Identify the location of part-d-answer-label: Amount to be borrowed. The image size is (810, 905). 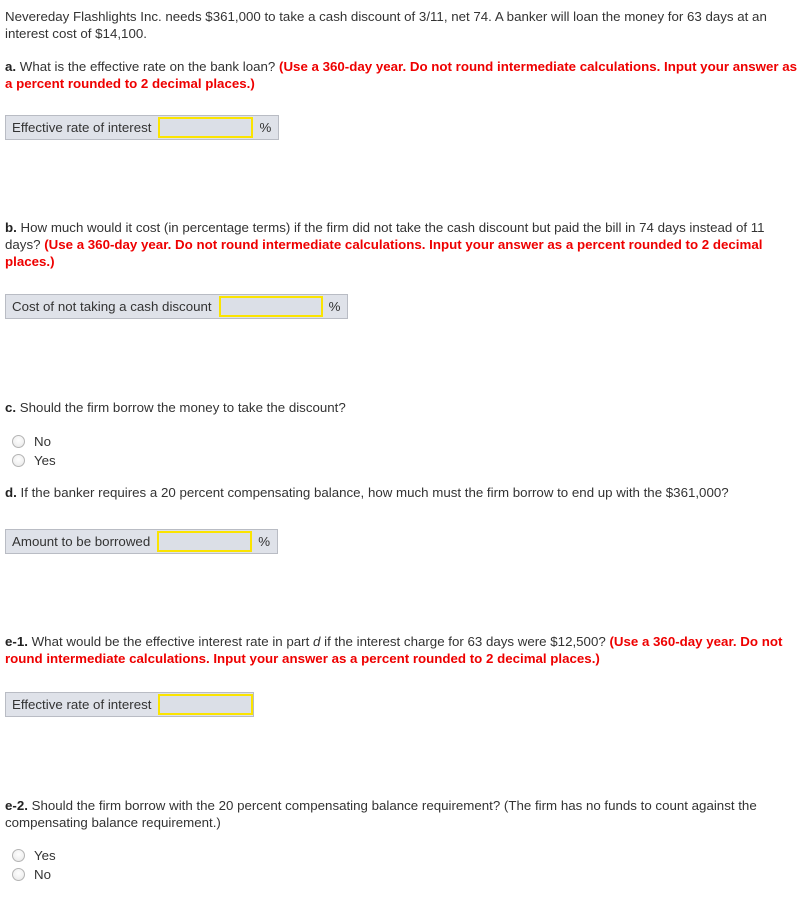
(81, 541).